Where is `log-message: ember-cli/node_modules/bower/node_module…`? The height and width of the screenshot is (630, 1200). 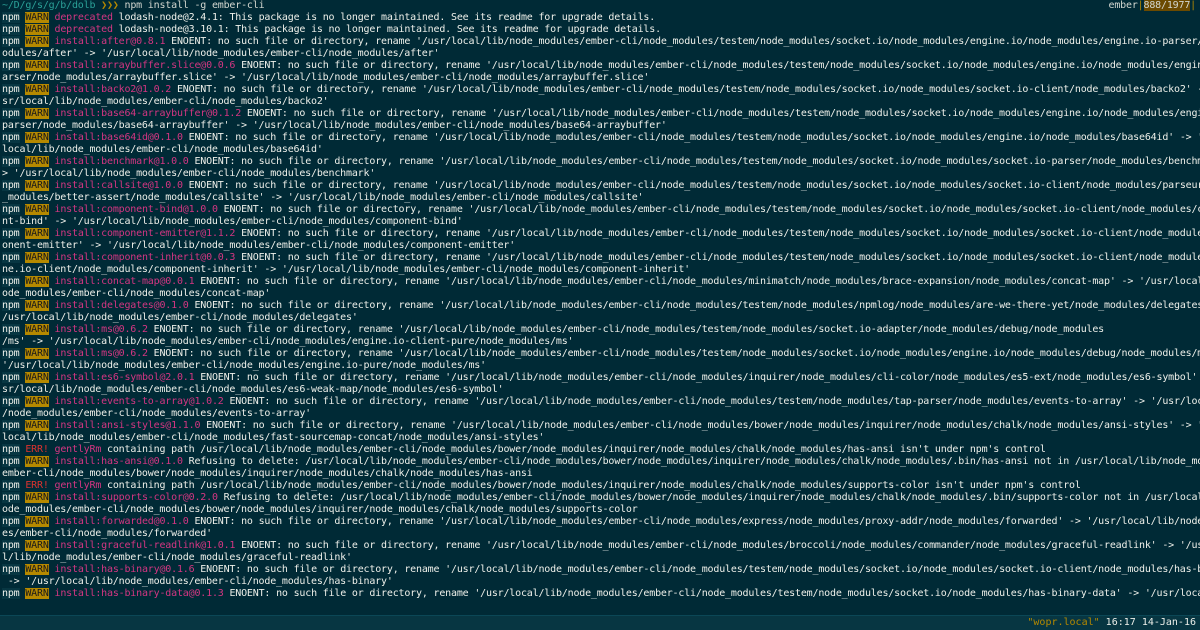
log-message: ember-cli/node_modules/bower/node_module… is located at coordinates (267, 473).